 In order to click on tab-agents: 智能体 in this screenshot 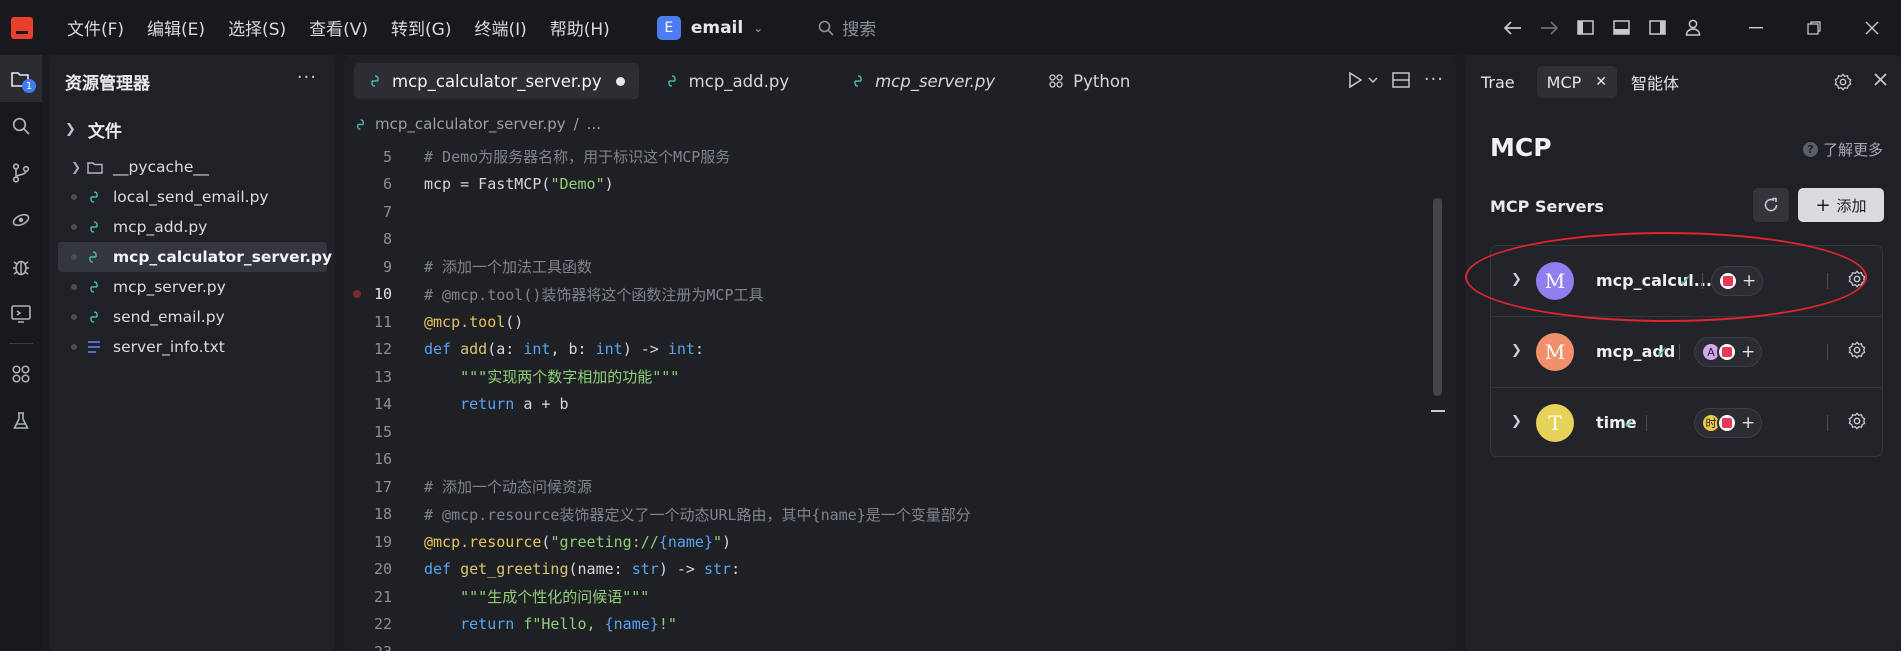, I will do `click(1659, 82)`.